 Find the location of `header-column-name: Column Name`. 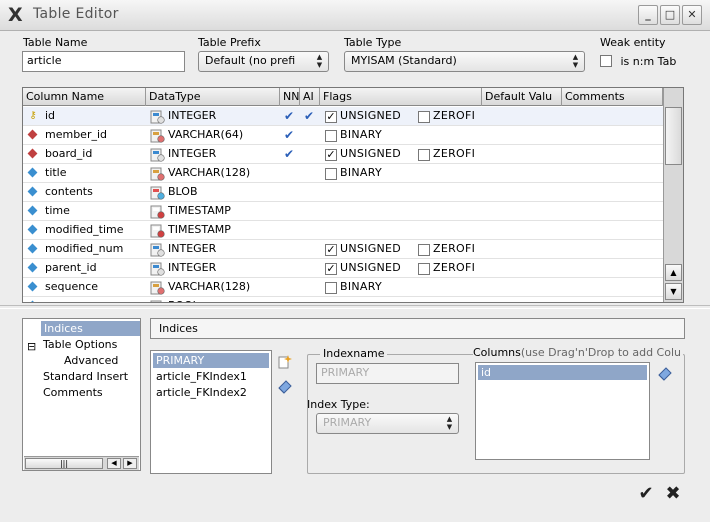

header-column-name: Column Name is located at coordinates (84, 97).